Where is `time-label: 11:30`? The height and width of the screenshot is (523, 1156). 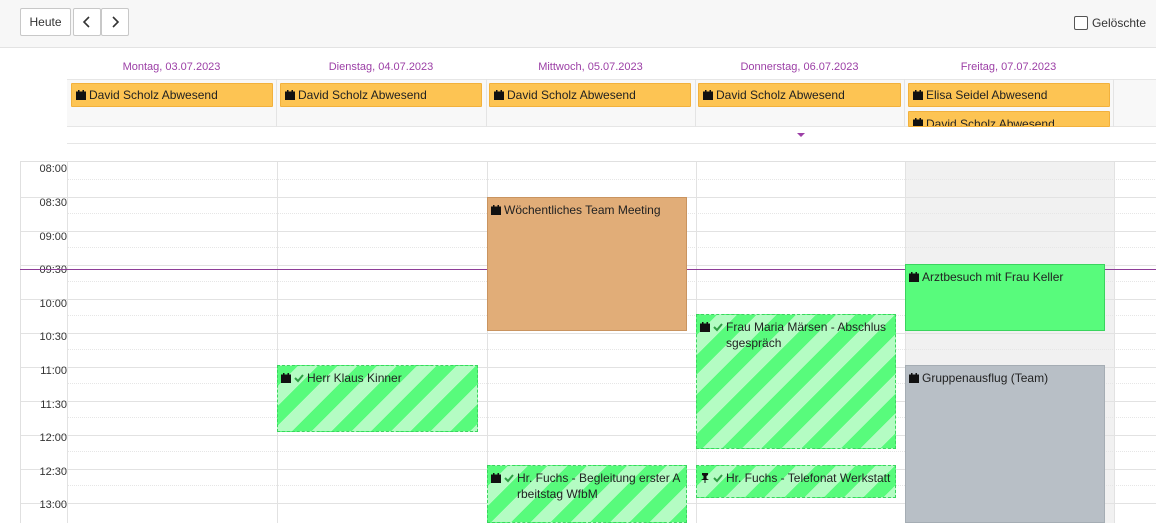
time-label: 11:30 is located at coordinates (53, 405).